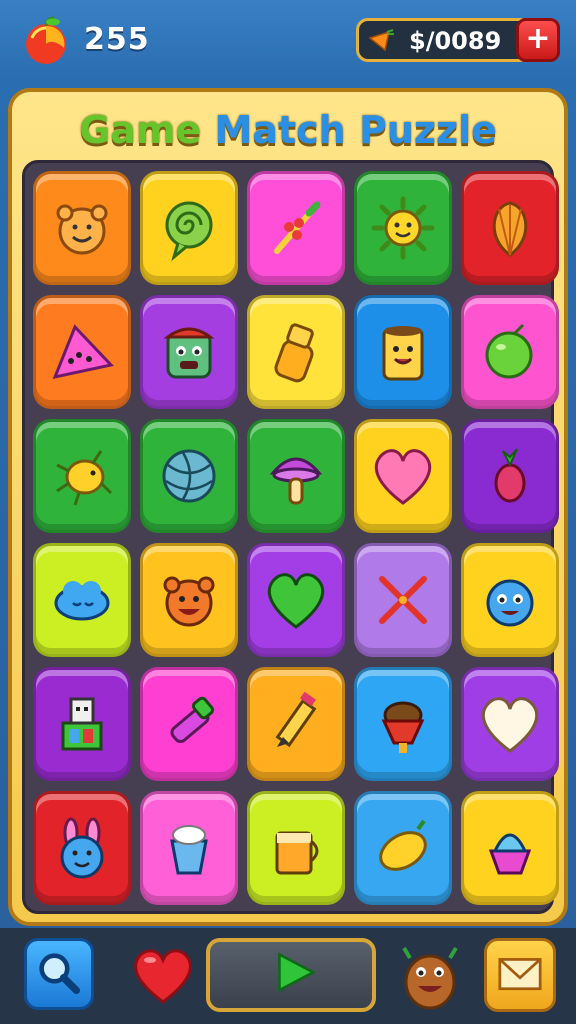 The width and height of the screenshot is (576, 1024). I want to click on berry-icon, so click(510, 475).